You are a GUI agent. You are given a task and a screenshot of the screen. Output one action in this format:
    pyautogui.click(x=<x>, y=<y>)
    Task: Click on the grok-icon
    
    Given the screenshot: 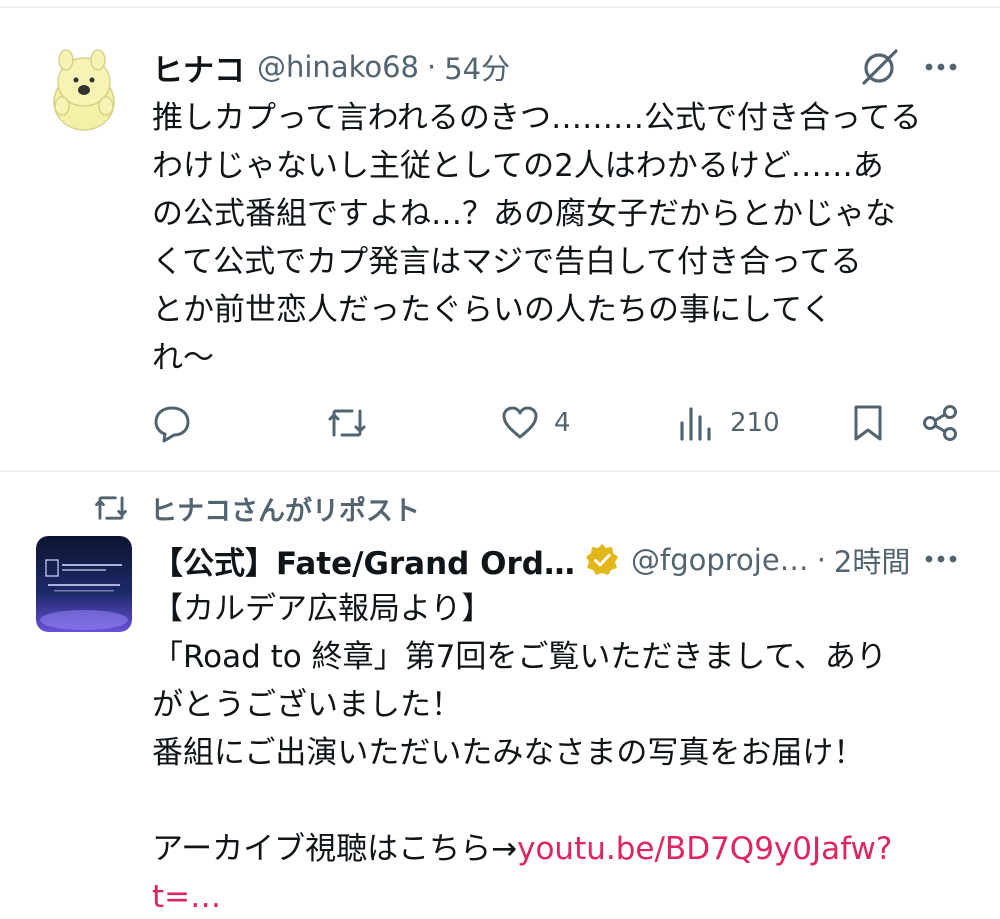 What is the action you would take?
    pyautogui.click(x=879, y=67)
    